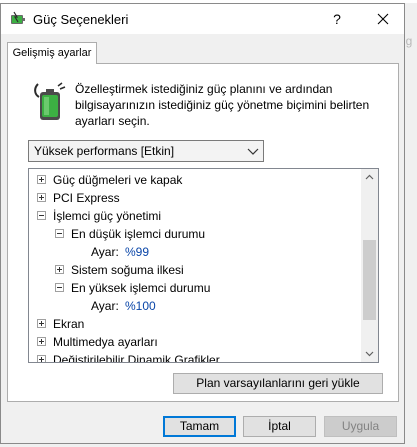  What do you see at coordinates (105, 342) in the screenshot?
I see `tree-item-label: Multimedya ayarları` at bounding box center [105, 342].